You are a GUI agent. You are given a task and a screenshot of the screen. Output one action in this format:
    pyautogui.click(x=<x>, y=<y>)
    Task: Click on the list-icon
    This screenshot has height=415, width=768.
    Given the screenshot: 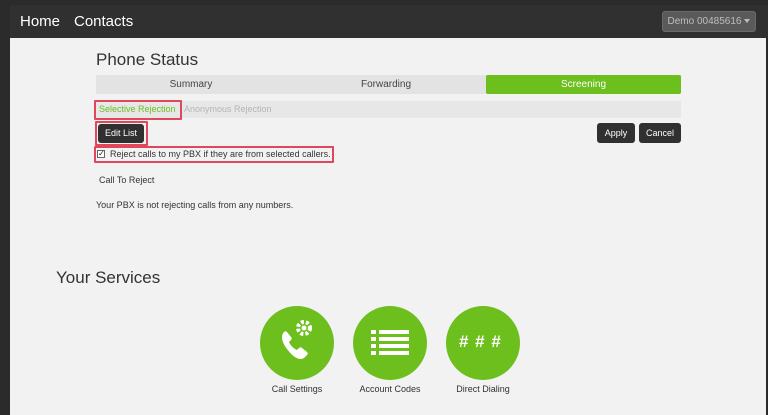 What is the action you would take?
    pyautogui.click(x=390, y=342)
    